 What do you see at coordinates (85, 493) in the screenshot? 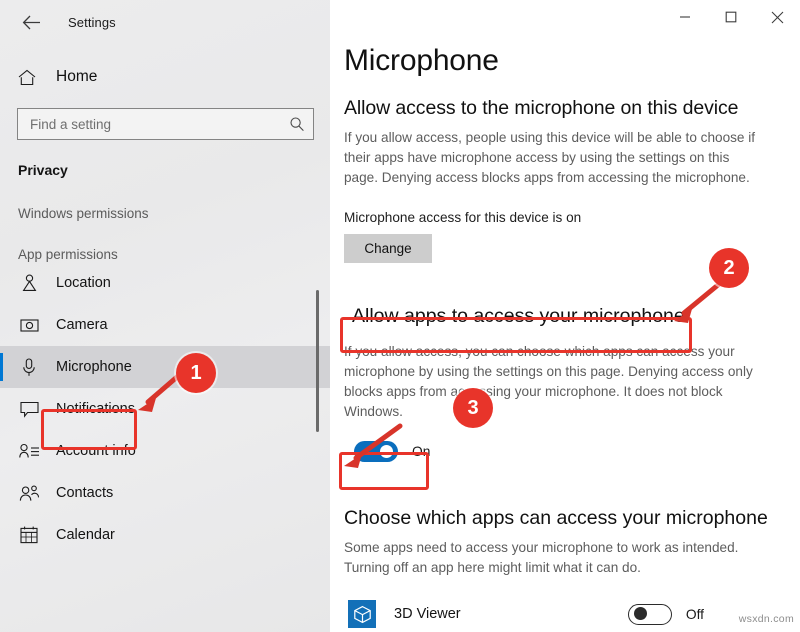
I see `sidebar-item-label: Contacts` at bounding box center [85, 493].